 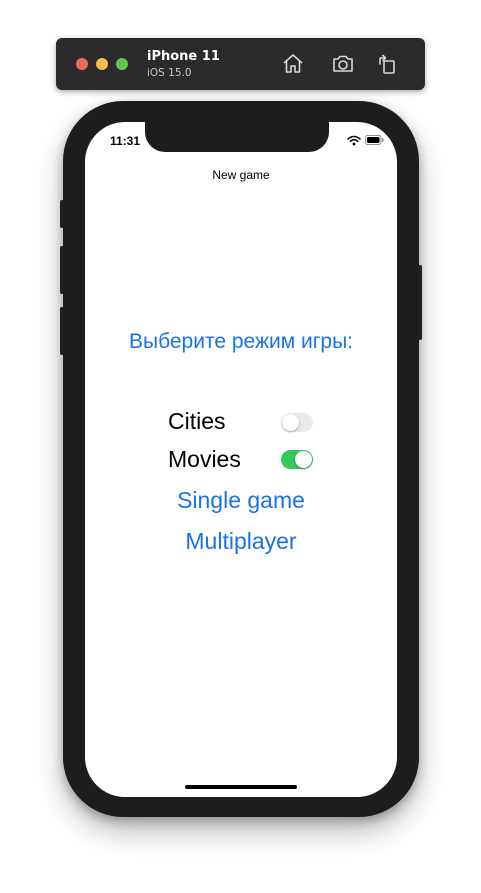 I want to click on multiplayer-button: Multiplayer, so click(x=241, y=541).